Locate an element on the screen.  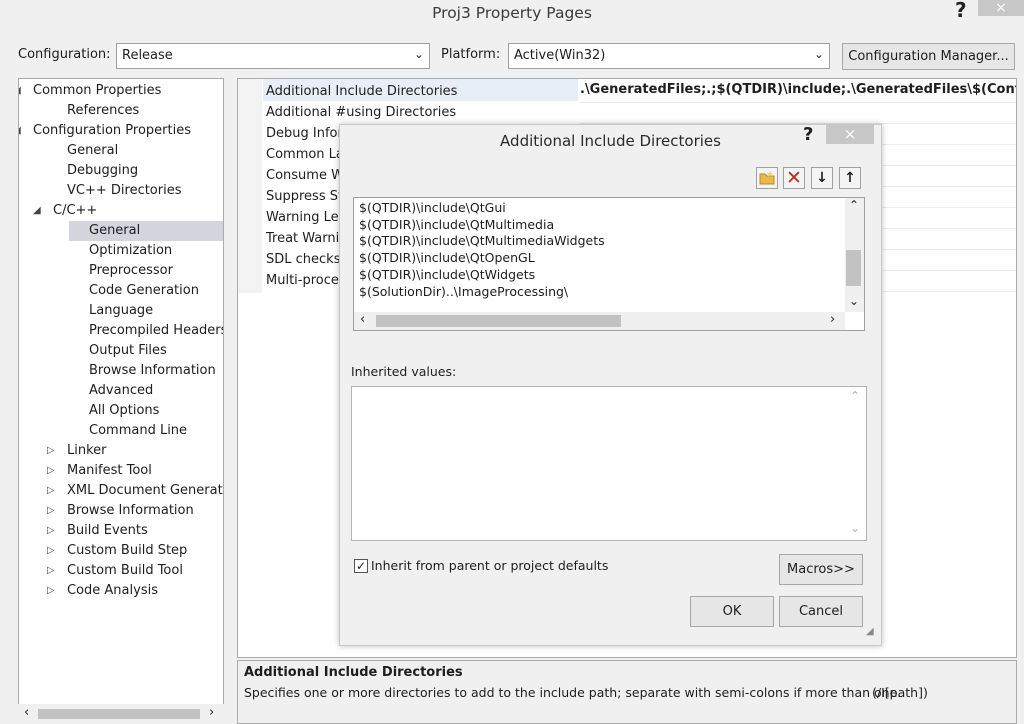
tree-item: Optimization is located at coordinates (121, 251).